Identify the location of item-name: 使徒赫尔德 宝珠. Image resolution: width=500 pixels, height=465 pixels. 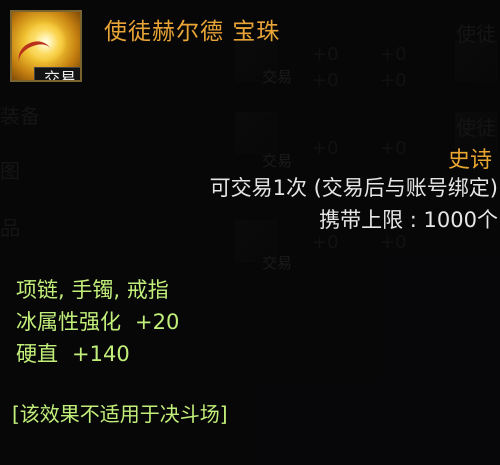
(192, 32).